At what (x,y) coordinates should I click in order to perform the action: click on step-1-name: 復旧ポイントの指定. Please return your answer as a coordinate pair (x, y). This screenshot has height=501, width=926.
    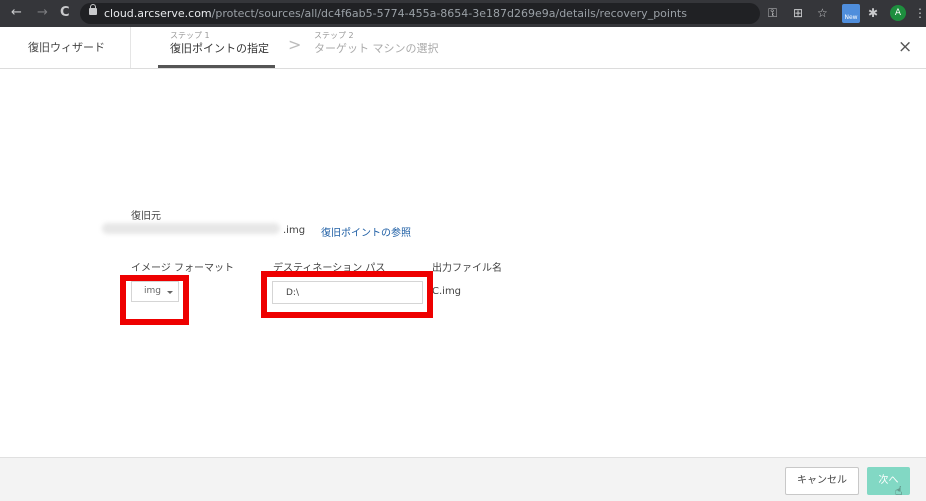
    Looking at the image, I should click on (219, 48).